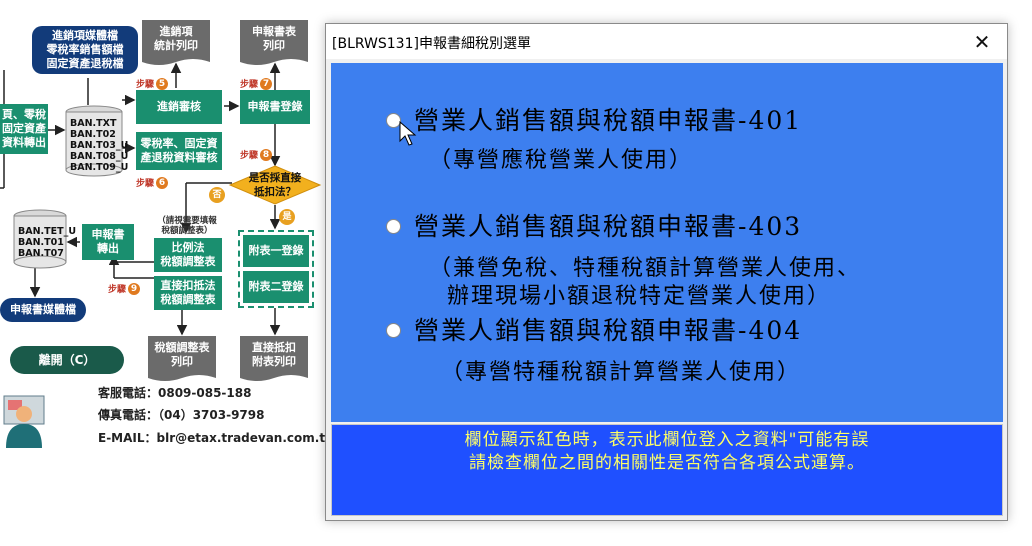 The height and width of the screenshot is (546, 1032). I want to click on contact-phone: 客服電話：0809-085-188, so click(175, 393).